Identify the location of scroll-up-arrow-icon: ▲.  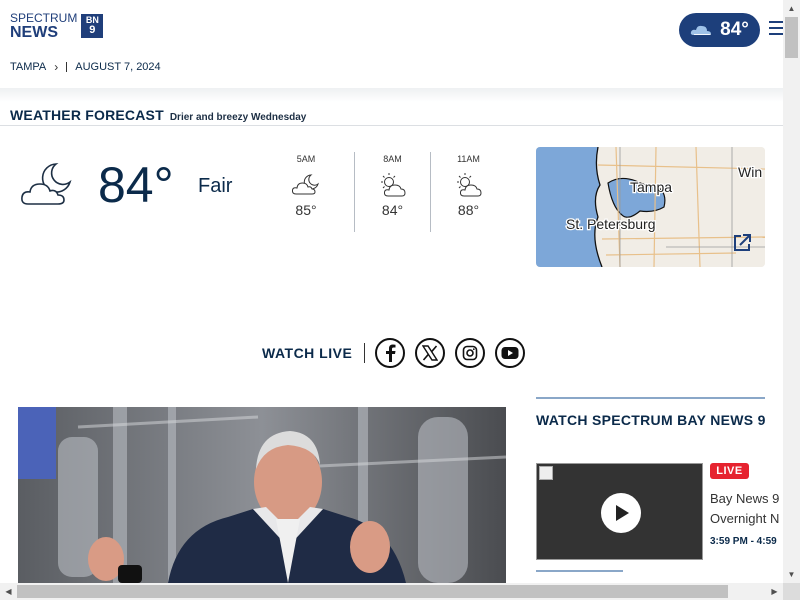
(791, 8).